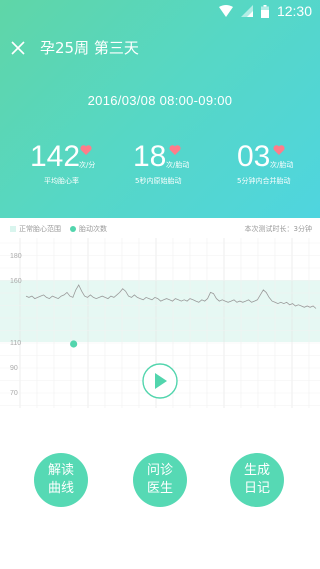  What do you see at coordinates (160, 100) in the screenshot?
I see `session-datetime: 2016/03/08 08:00-09:00` at bounding box center [160, 100].